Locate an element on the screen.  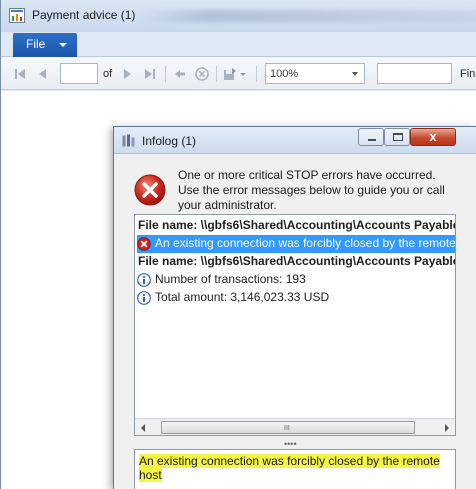
back-arrow-icon is located at coordinates (180, 74).